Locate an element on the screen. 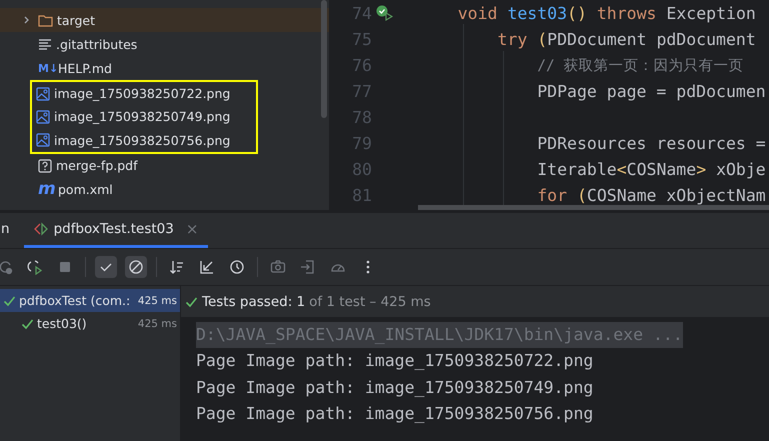 This screenshot has height=441, width=769. test-tree-row: pdfboxTest (com.: 425 ms is located at coordinates (90, 300).